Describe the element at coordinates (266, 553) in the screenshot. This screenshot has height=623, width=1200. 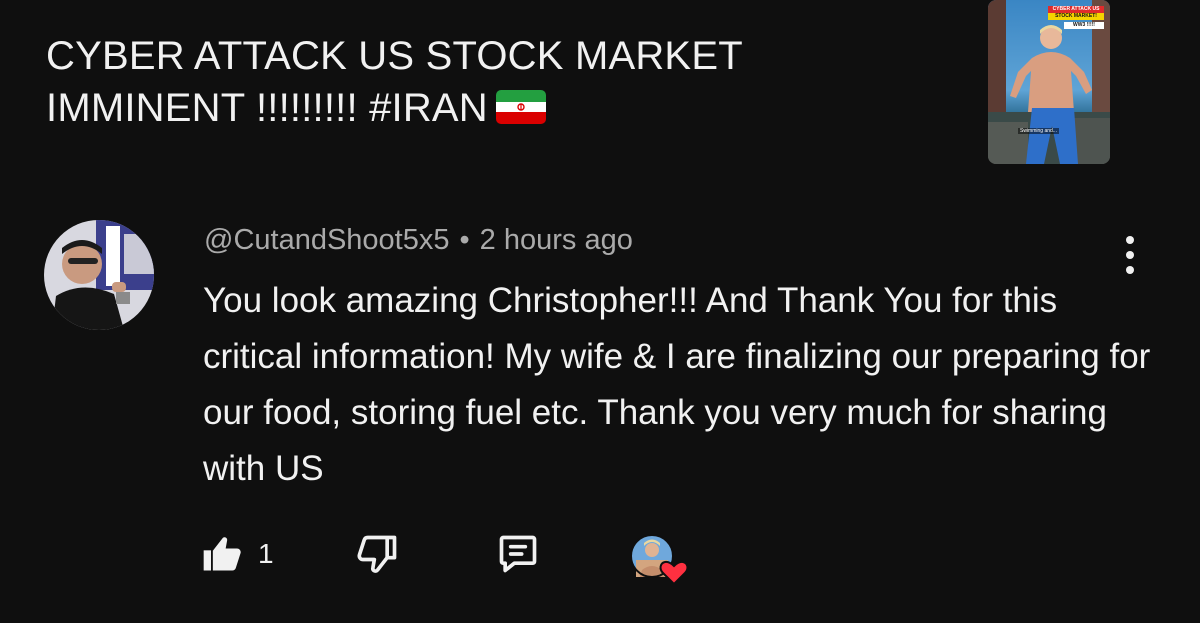
I see `like-count: 1` at that location.